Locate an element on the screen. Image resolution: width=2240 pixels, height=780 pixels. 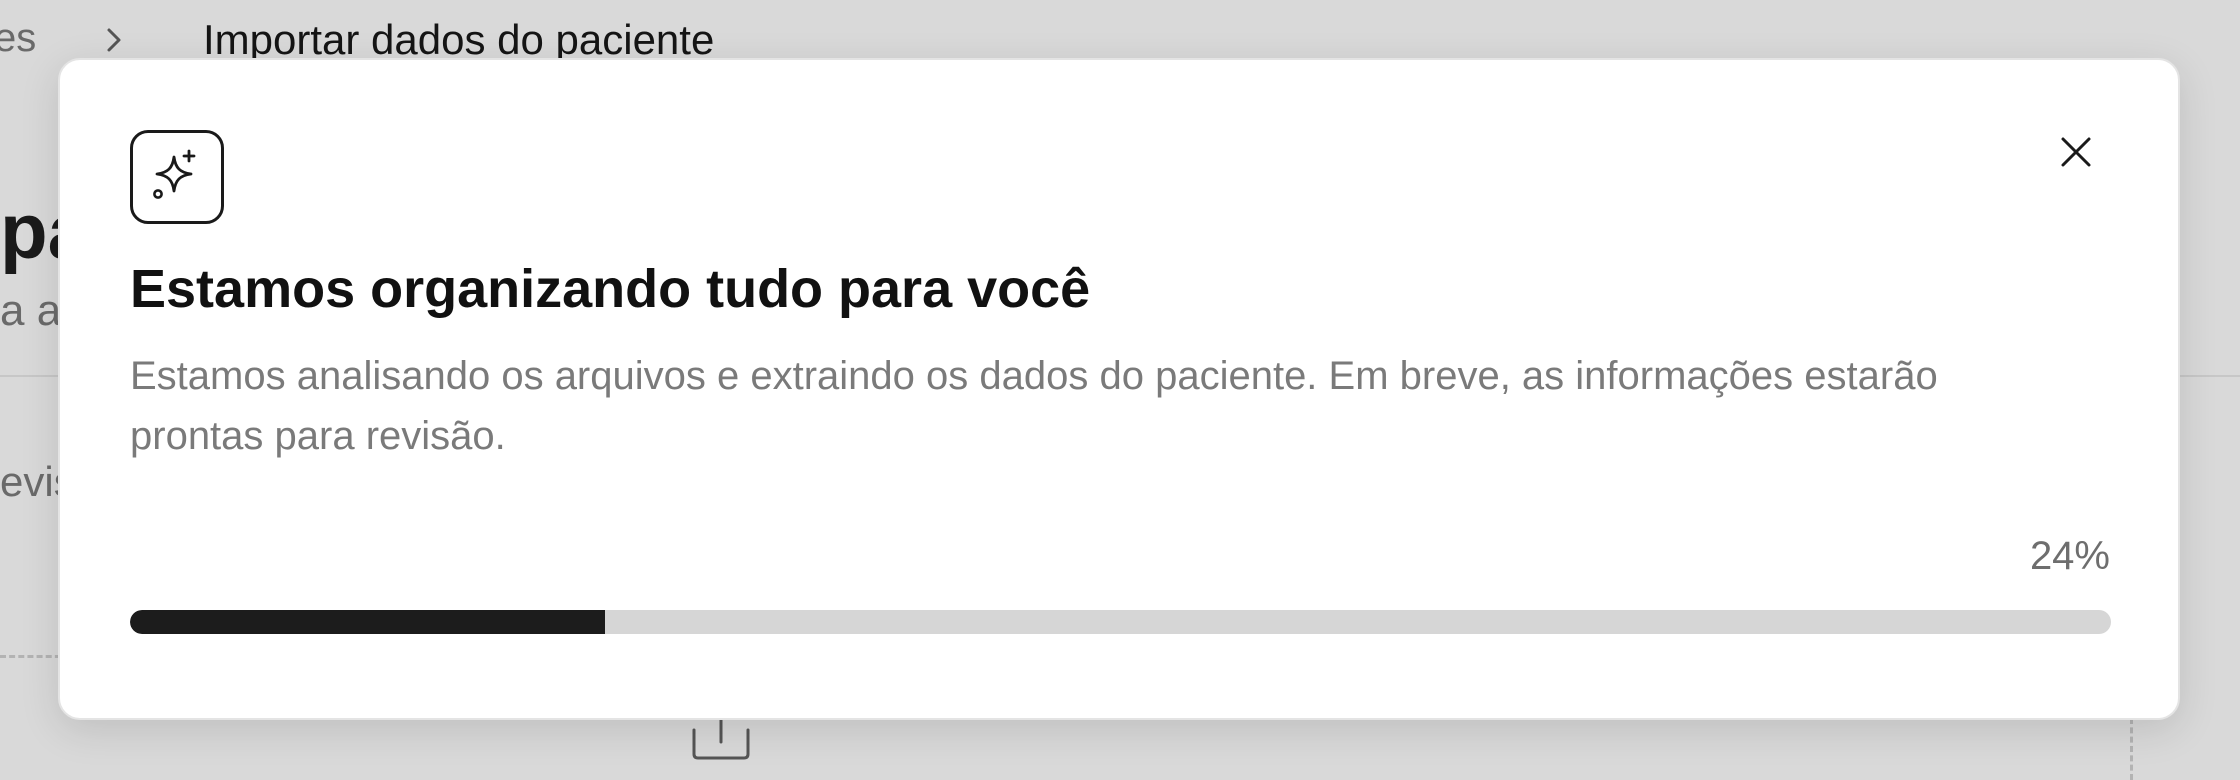
modal-icon-tile is located at coordinates (177, 177).